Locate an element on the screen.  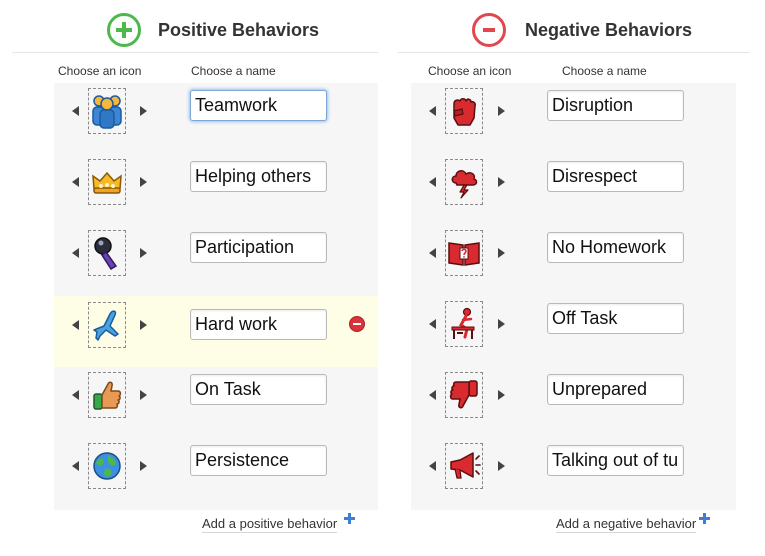
microphone-icon is located at coordinates (107, 253).